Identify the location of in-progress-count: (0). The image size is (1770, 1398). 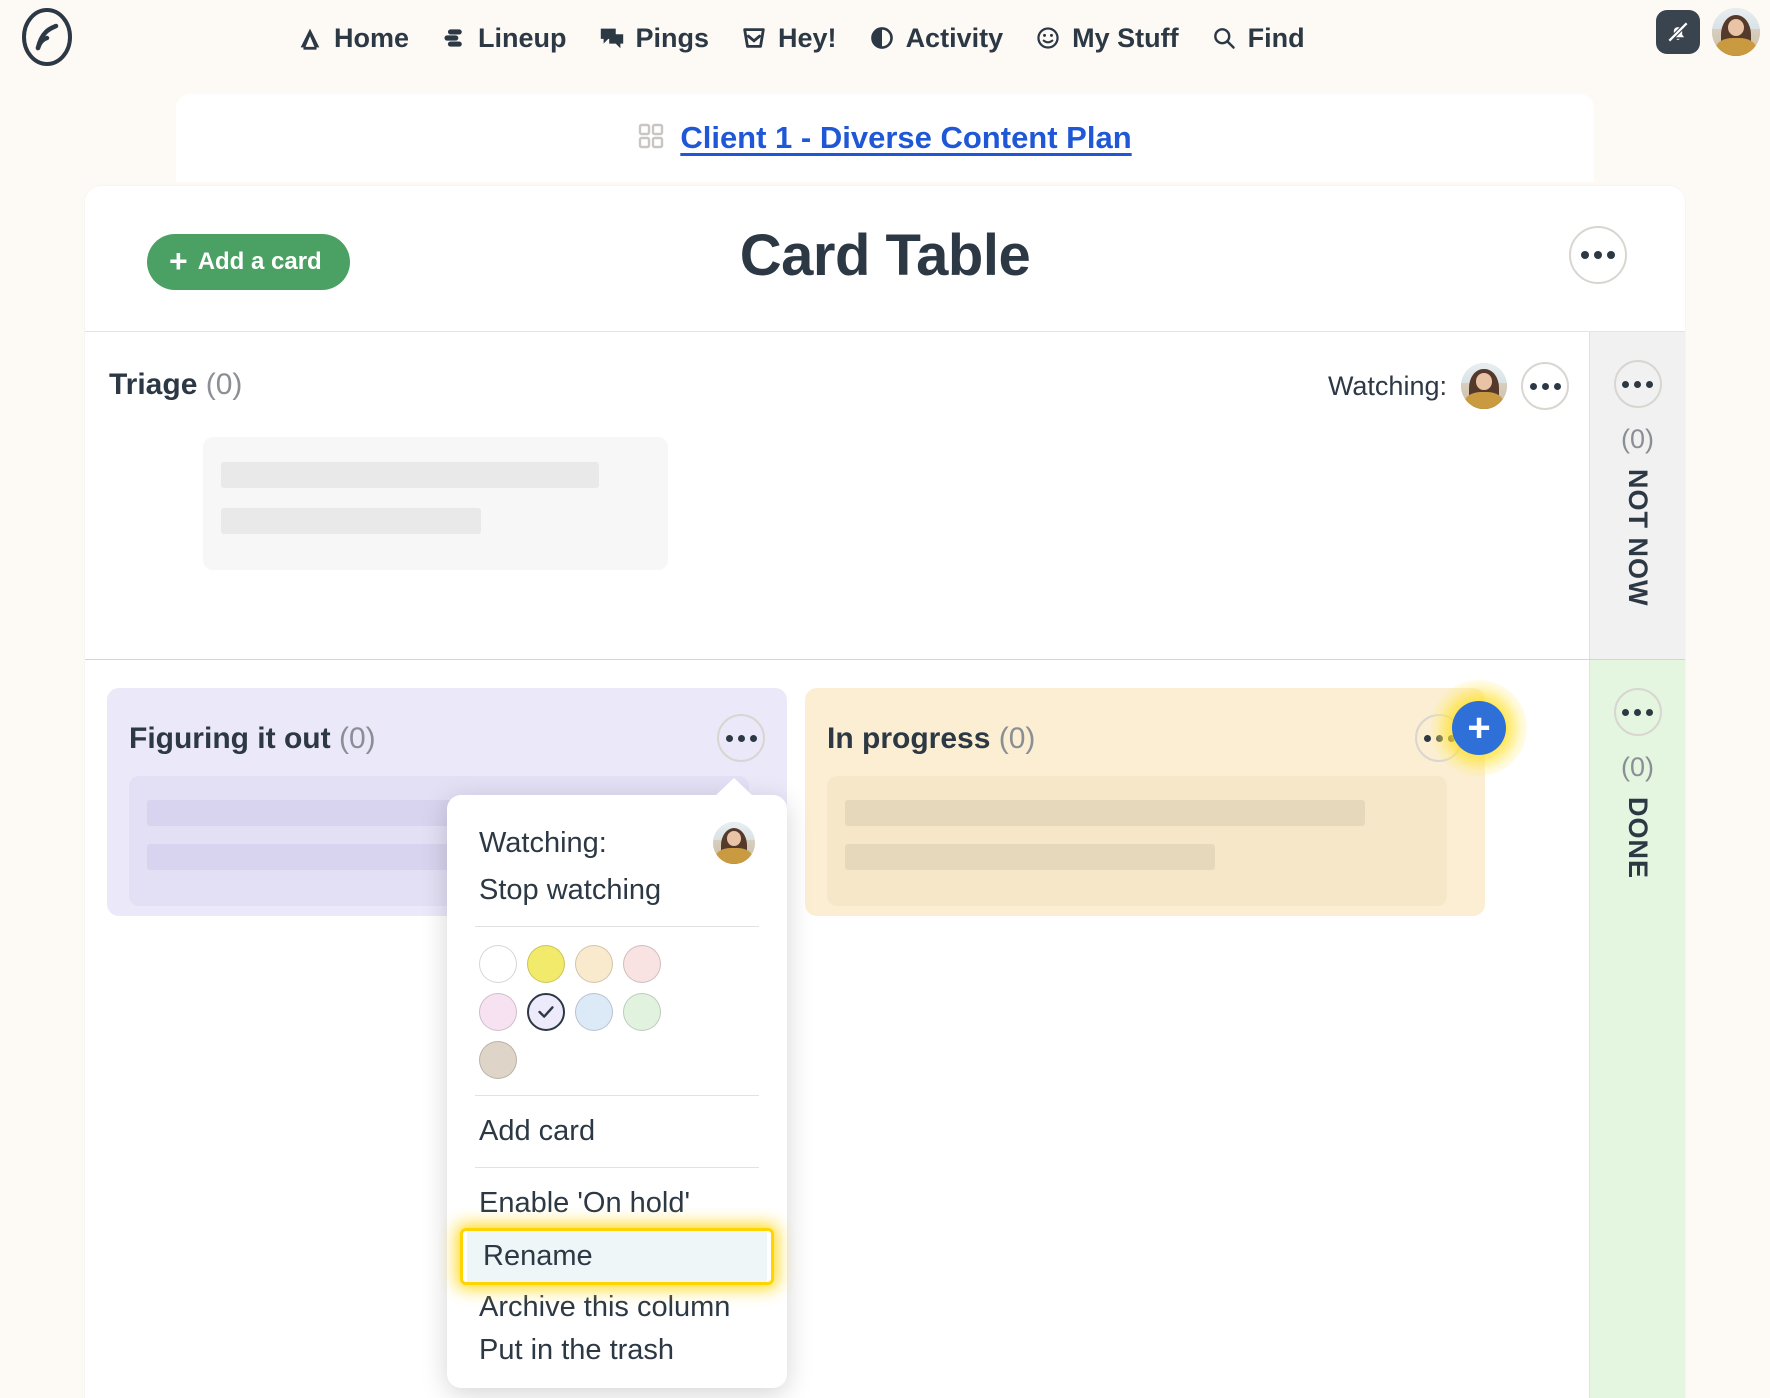
(1017, 738).